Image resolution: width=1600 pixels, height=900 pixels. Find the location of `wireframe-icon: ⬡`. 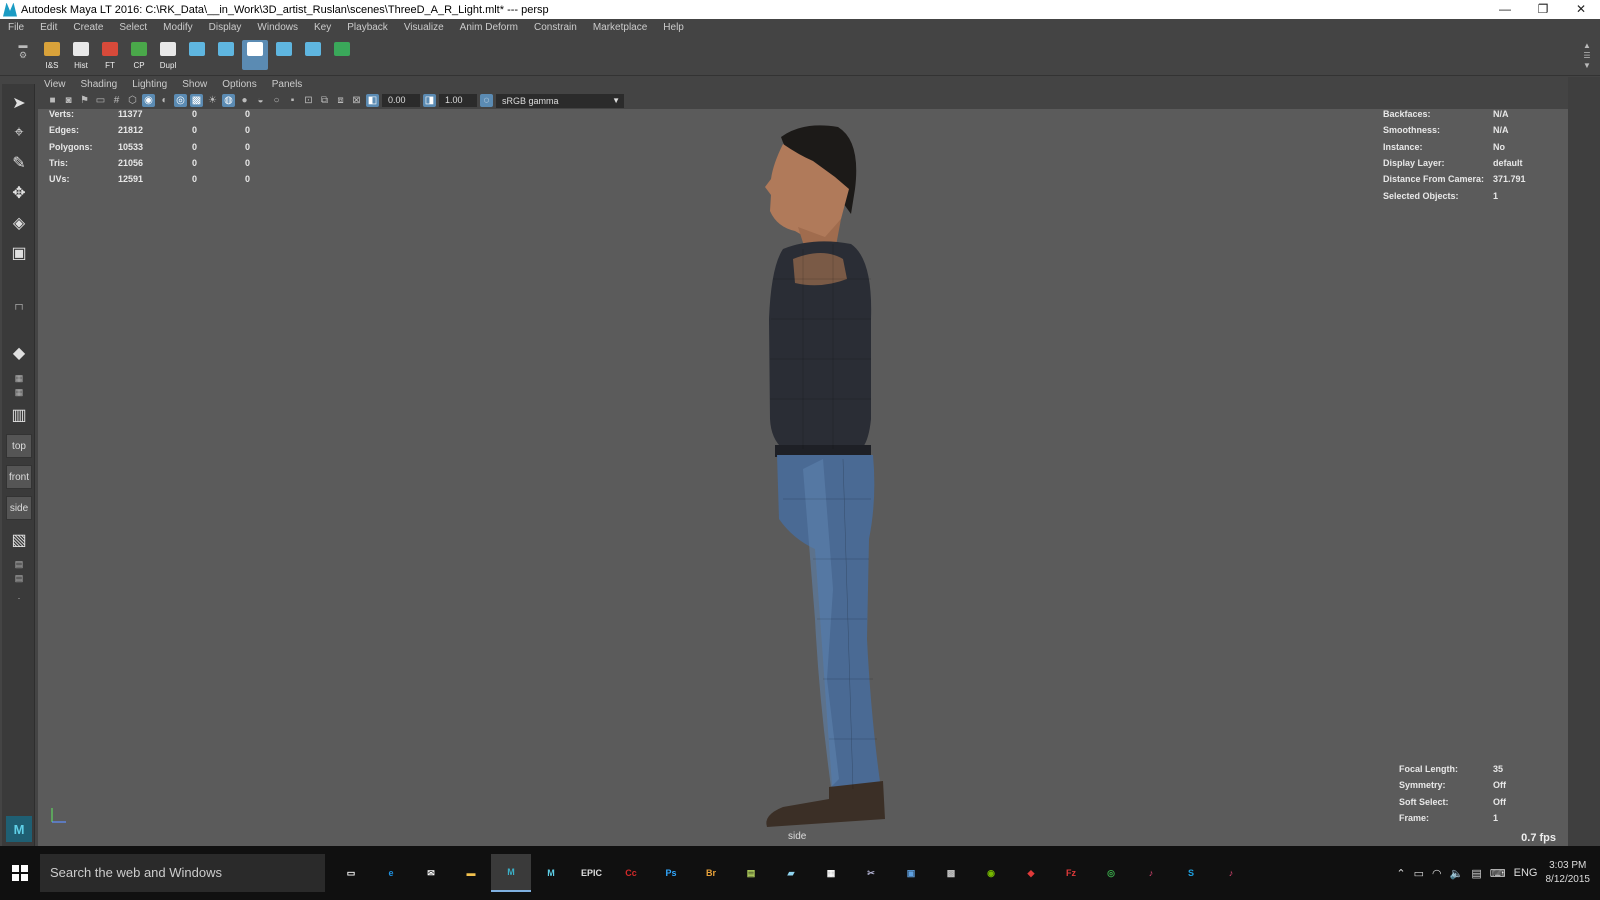

wireframe-icon: ⬡ is located at coordinates (132, 100).